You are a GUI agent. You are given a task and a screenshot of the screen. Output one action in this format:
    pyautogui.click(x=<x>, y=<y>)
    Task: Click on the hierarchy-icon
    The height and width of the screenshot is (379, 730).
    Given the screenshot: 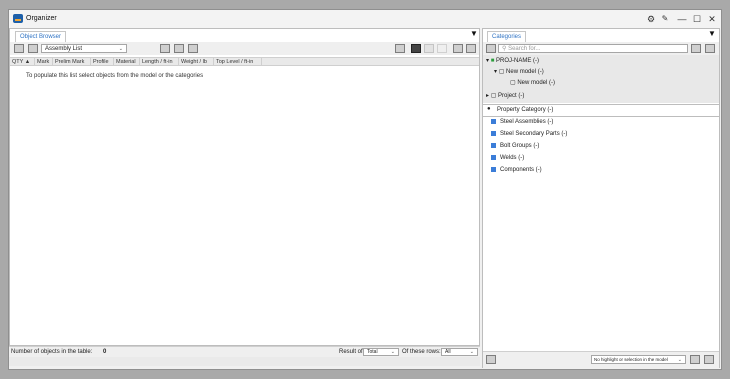 What is the action you would take?
    pyautogui.click(x=442, y=48)
    